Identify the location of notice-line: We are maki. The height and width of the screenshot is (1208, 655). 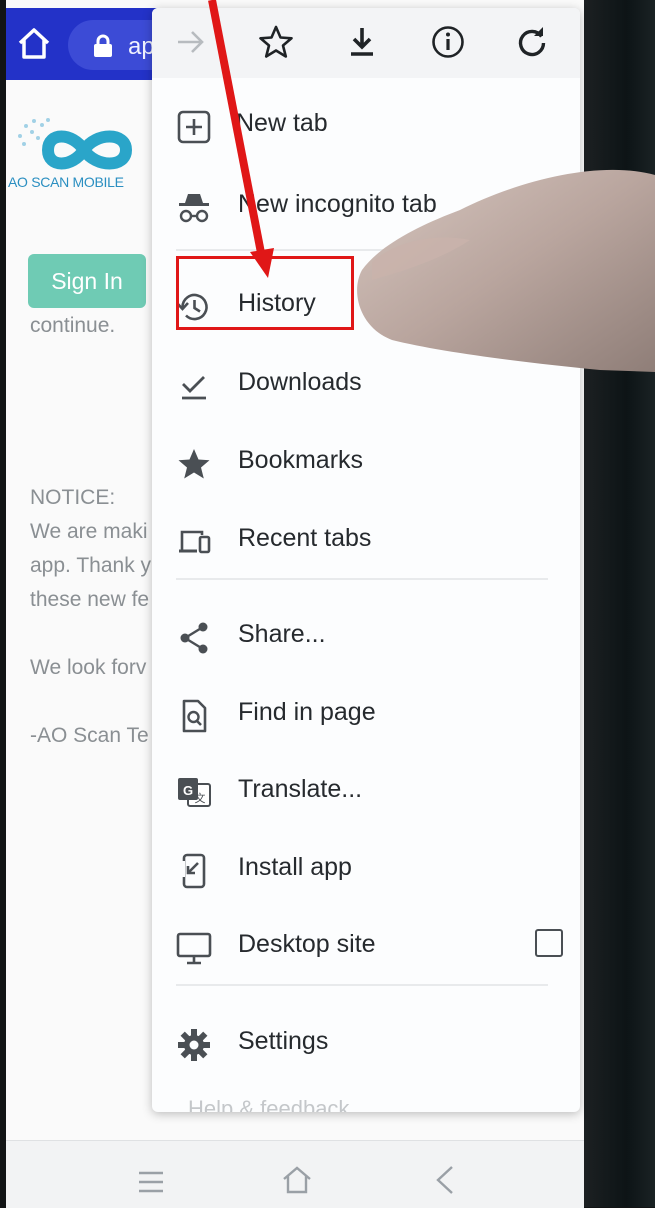
(89, 531).